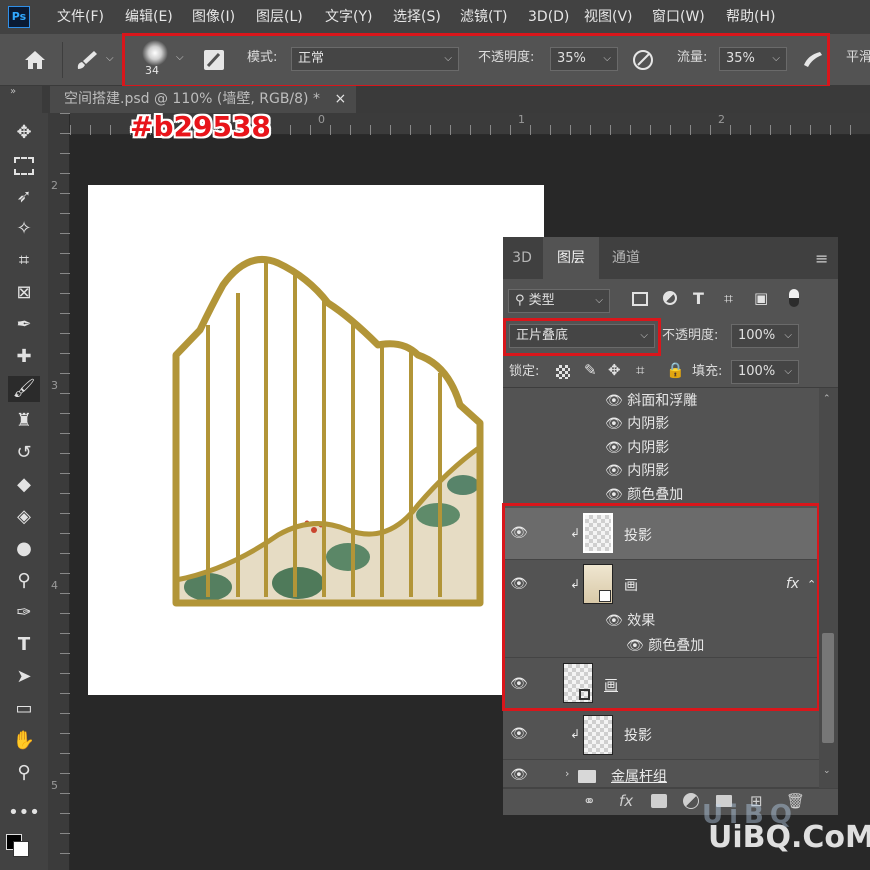  Describe the element at coordinates (541, 300) in the screenshot. I see `filter-value: 类型` at that location.